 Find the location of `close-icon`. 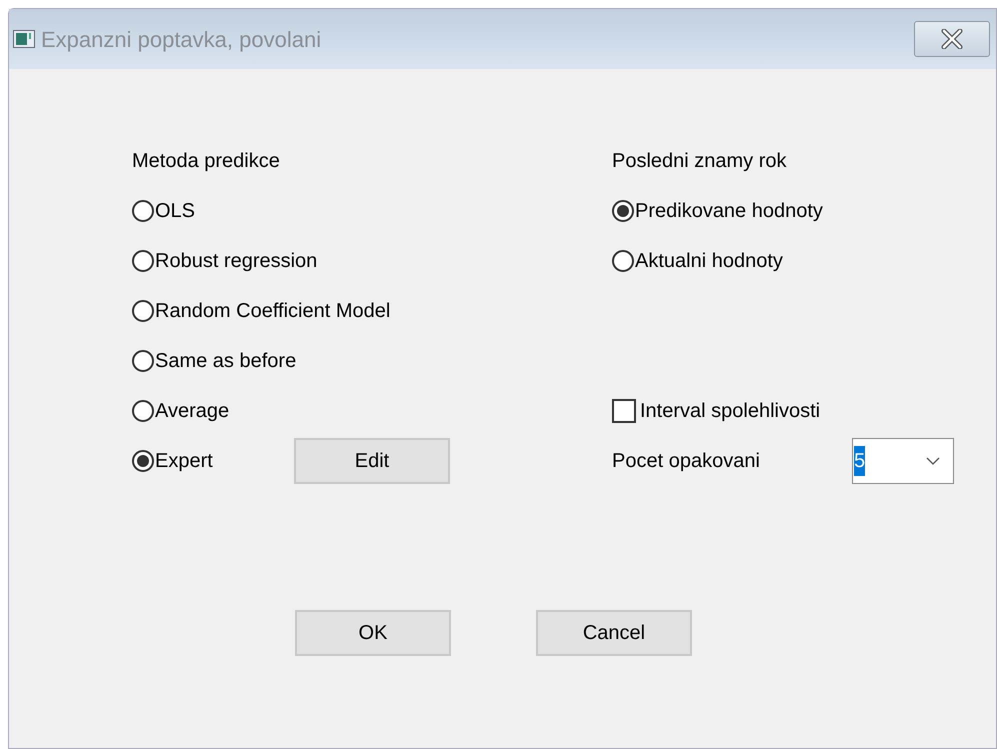

close-icon is located at coordinates (952, 39).